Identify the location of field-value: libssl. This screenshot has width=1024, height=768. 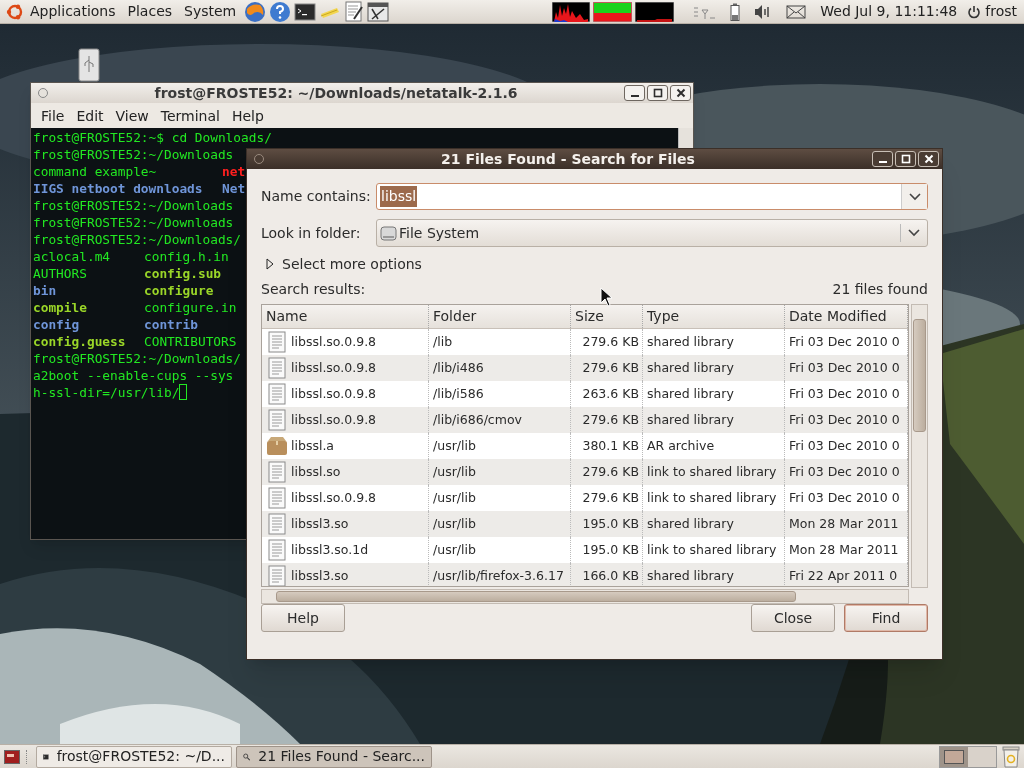
(399, 196).